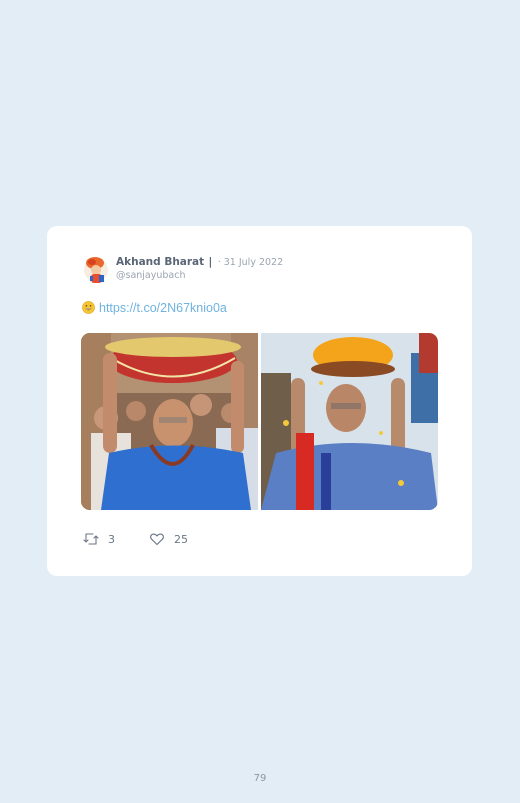 This screenshot has width=520, height=803. I want to click on avatar, so click(96, 269).